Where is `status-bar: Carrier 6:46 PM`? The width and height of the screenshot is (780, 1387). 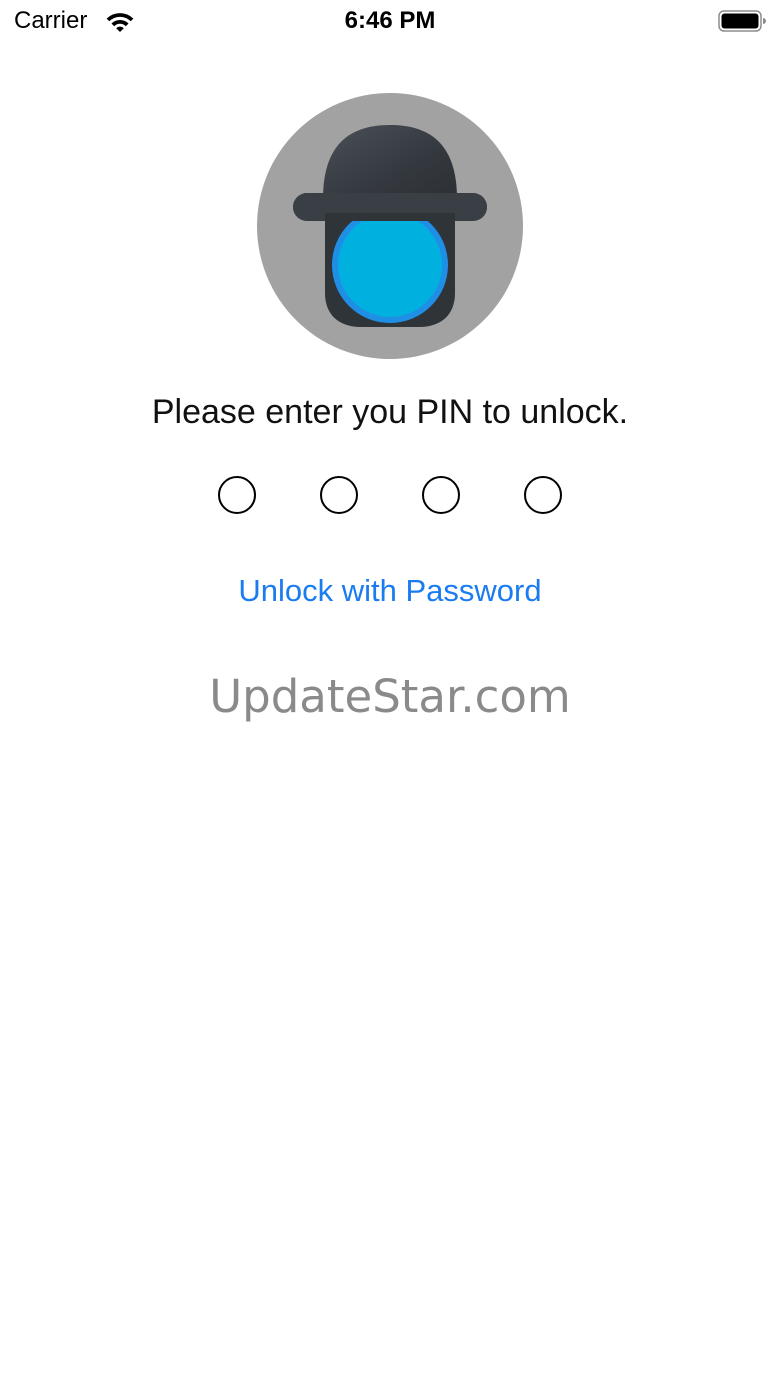
status-bar: Carrier 6:46 PM is located at coordinates (390, 22).